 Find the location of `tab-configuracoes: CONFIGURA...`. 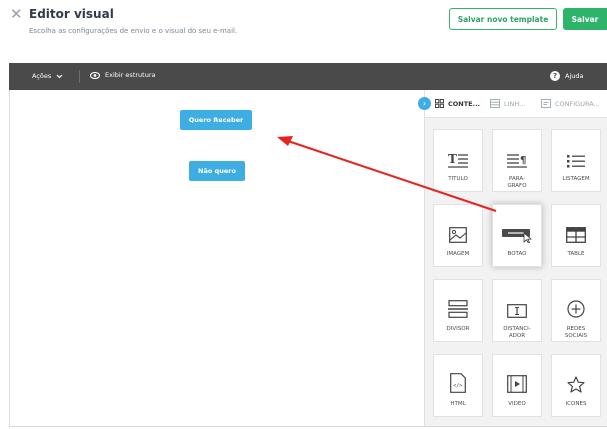

tab-configuracoes: CONFIGURA... is located at coordinates (570, 103).